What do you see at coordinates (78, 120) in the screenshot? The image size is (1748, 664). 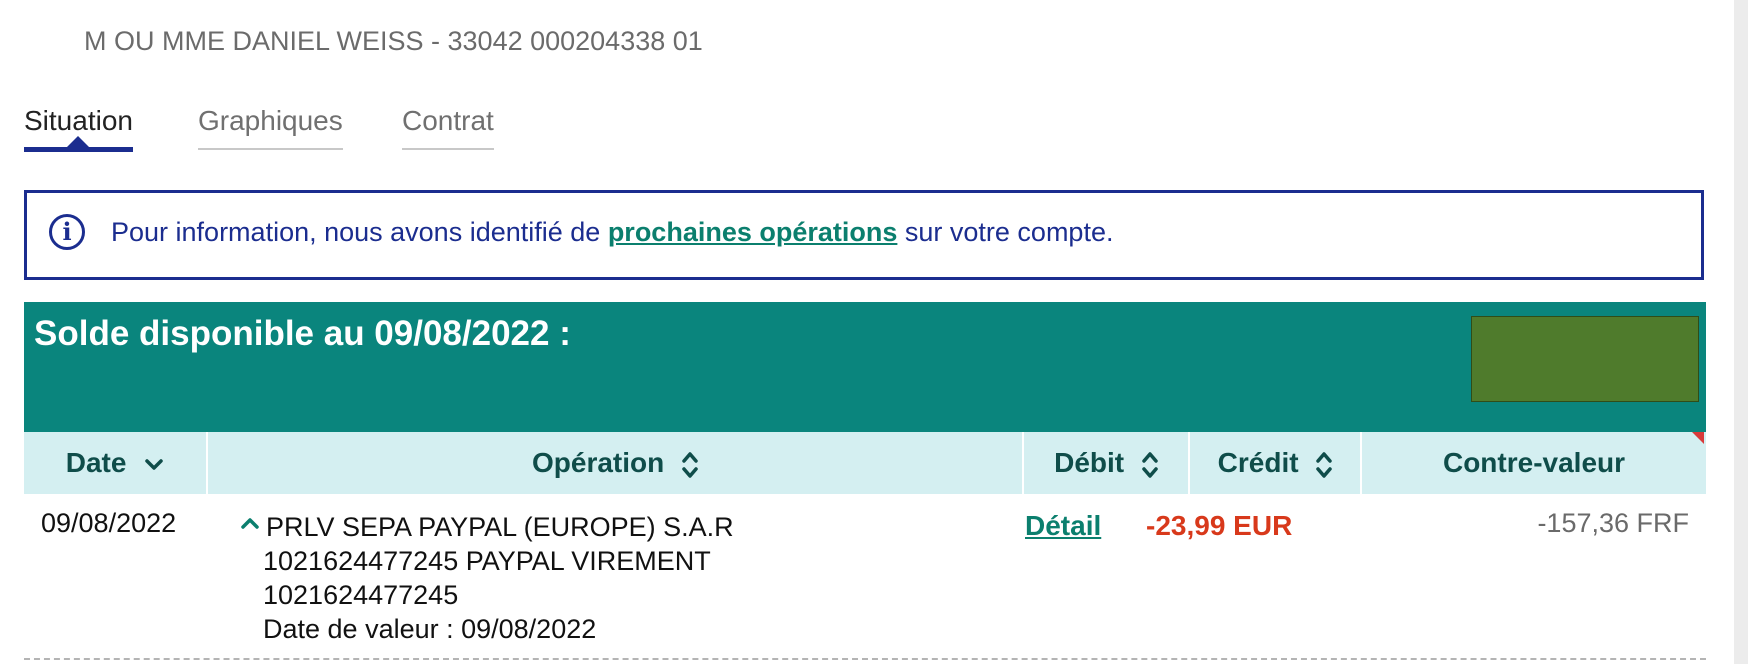 I see `tab-situation-label: Situation` at bounding box center [78, 120].